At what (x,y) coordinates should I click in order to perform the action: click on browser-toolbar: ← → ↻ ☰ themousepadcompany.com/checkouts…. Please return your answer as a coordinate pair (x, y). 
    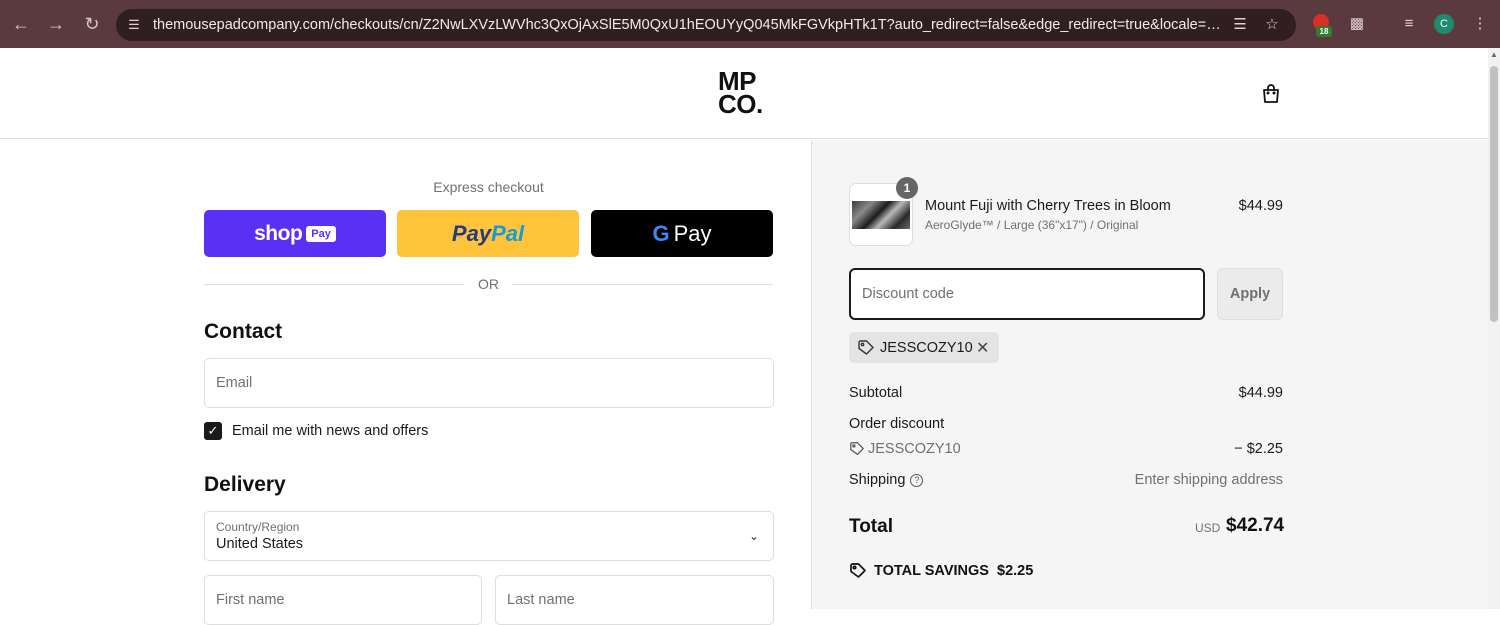
    Looking at the image, I should click on (750, 24).